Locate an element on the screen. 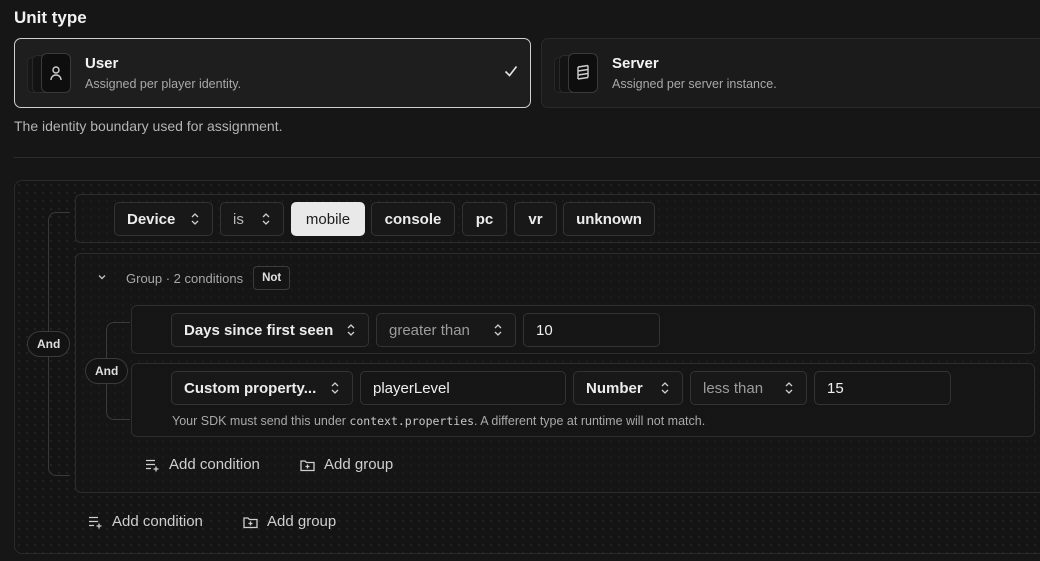 Image resolution: width=1040 pixels, height=561 pixels. operator-select: is is located at coordinates (252, 219).